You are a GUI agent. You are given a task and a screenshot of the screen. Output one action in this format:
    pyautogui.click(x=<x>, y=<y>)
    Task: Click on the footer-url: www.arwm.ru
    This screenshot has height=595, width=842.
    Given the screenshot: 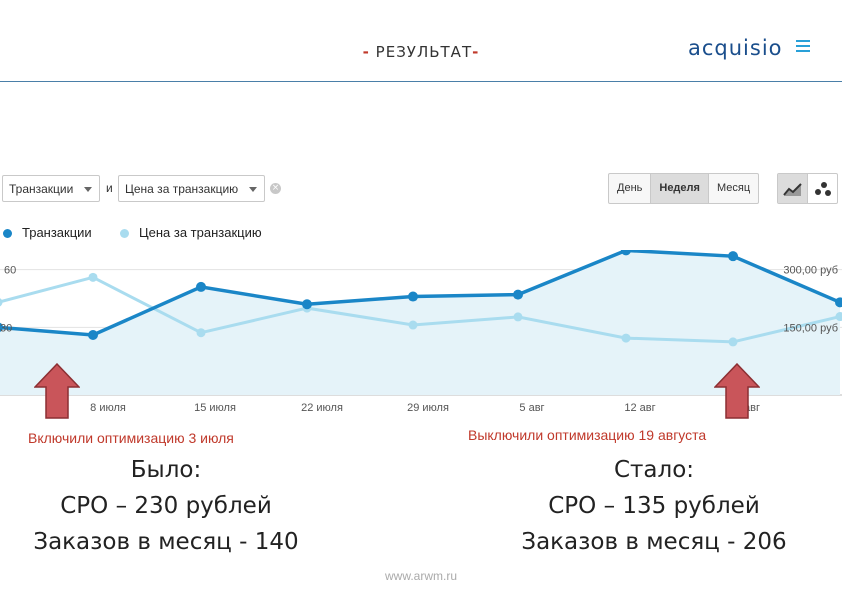 What is the action you would take?
    pyautogui.click(x=420, y=576)
    